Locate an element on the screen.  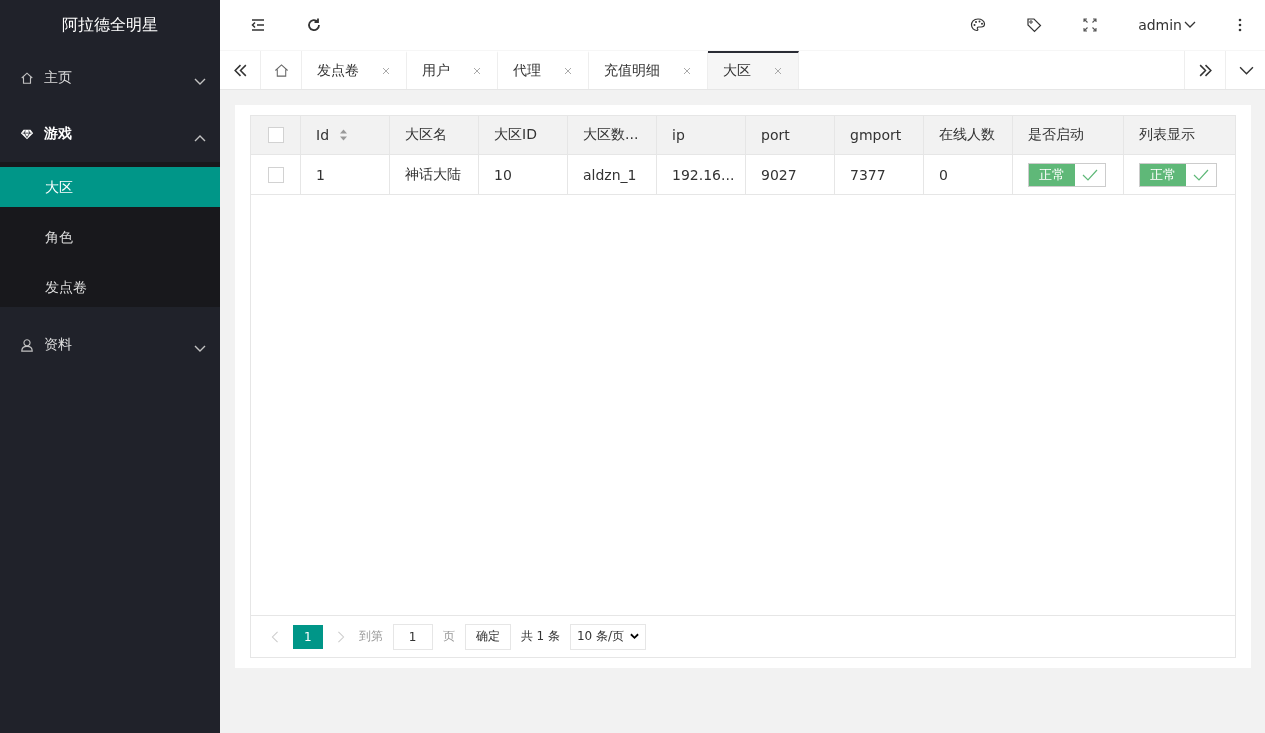
column-header: 列表显示 is located at coordinates (1167, 135).